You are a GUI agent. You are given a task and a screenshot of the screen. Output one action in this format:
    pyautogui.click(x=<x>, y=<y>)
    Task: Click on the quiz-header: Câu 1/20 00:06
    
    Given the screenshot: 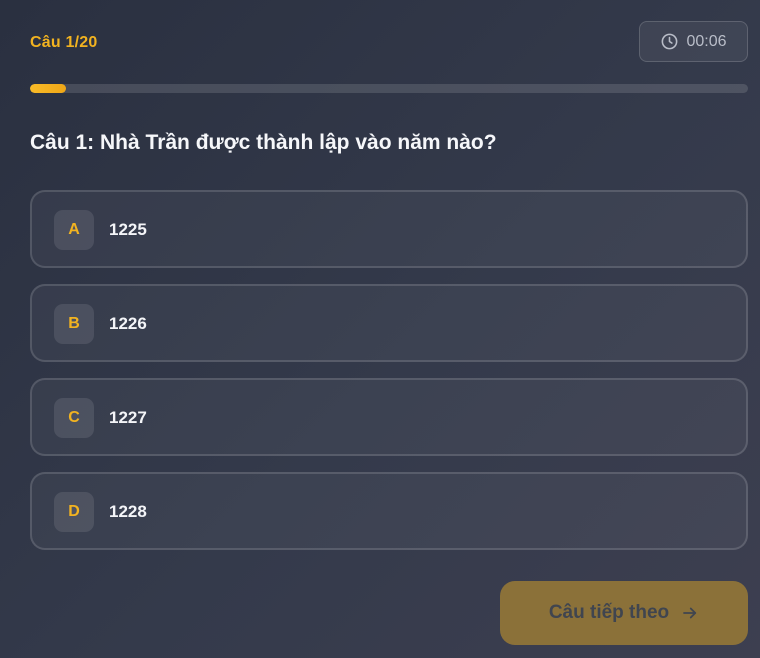 What is the action you would take?
    pyautogui.click(x=389, y=42)
    